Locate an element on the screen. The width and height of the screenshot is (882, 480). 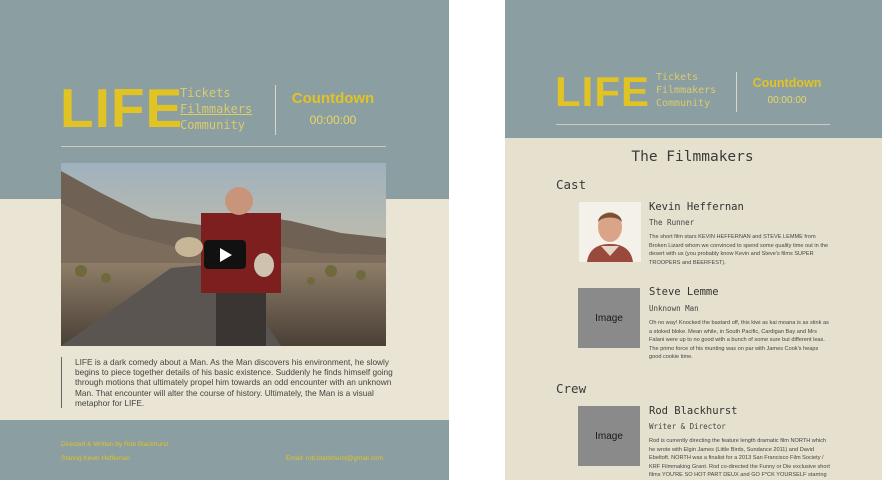
nav-tickets: Tickets is located at coordinates (216, 93).